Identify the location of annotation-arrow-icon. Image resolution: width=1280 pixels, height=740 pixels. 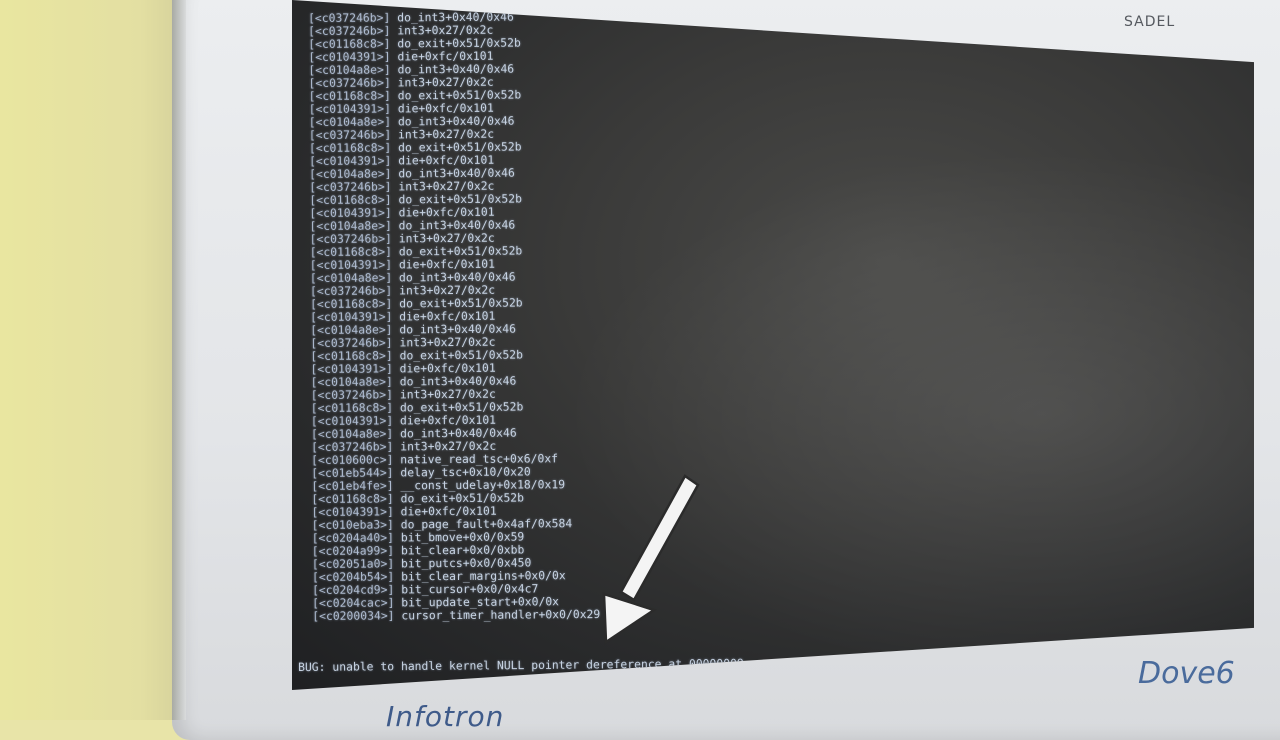
(651, 559).